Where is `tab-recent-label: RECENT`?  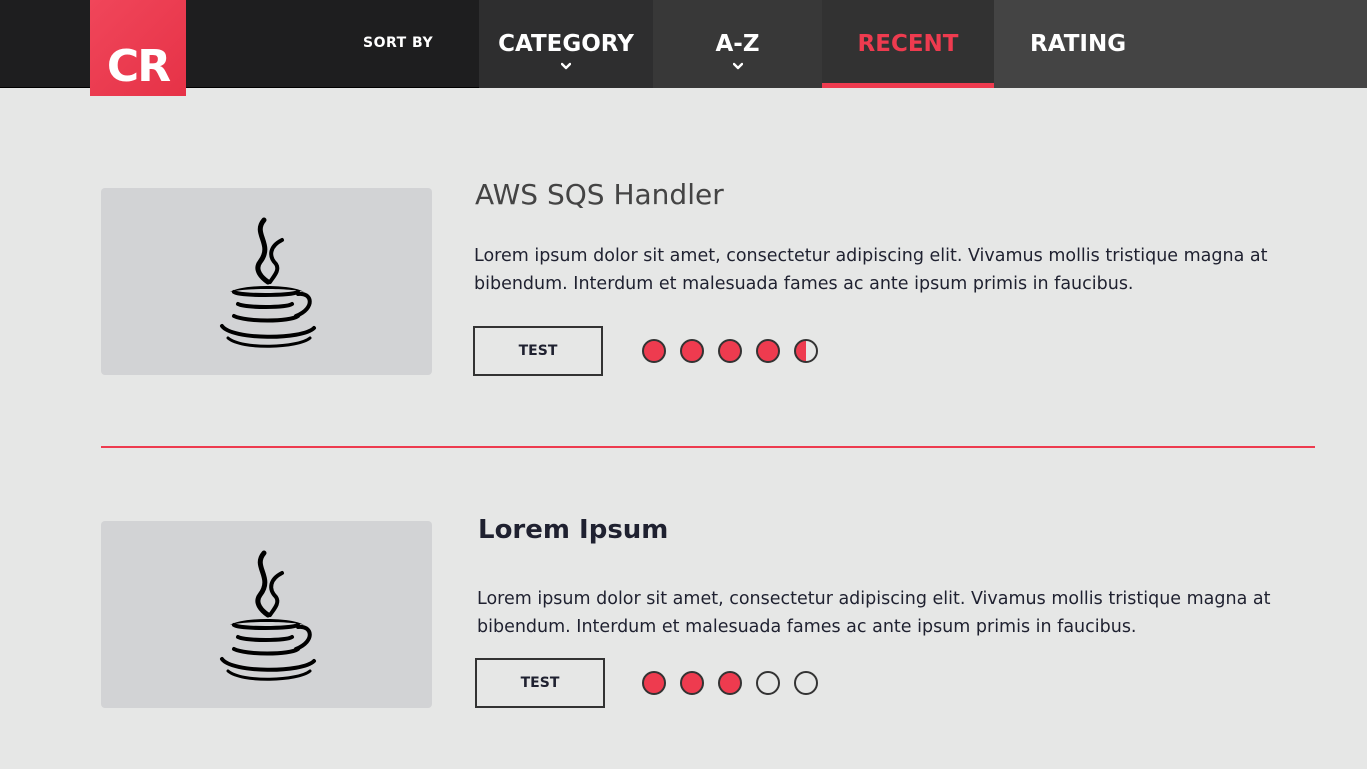
tab-recent-label: RECENT is located at coordinates (908, 44).